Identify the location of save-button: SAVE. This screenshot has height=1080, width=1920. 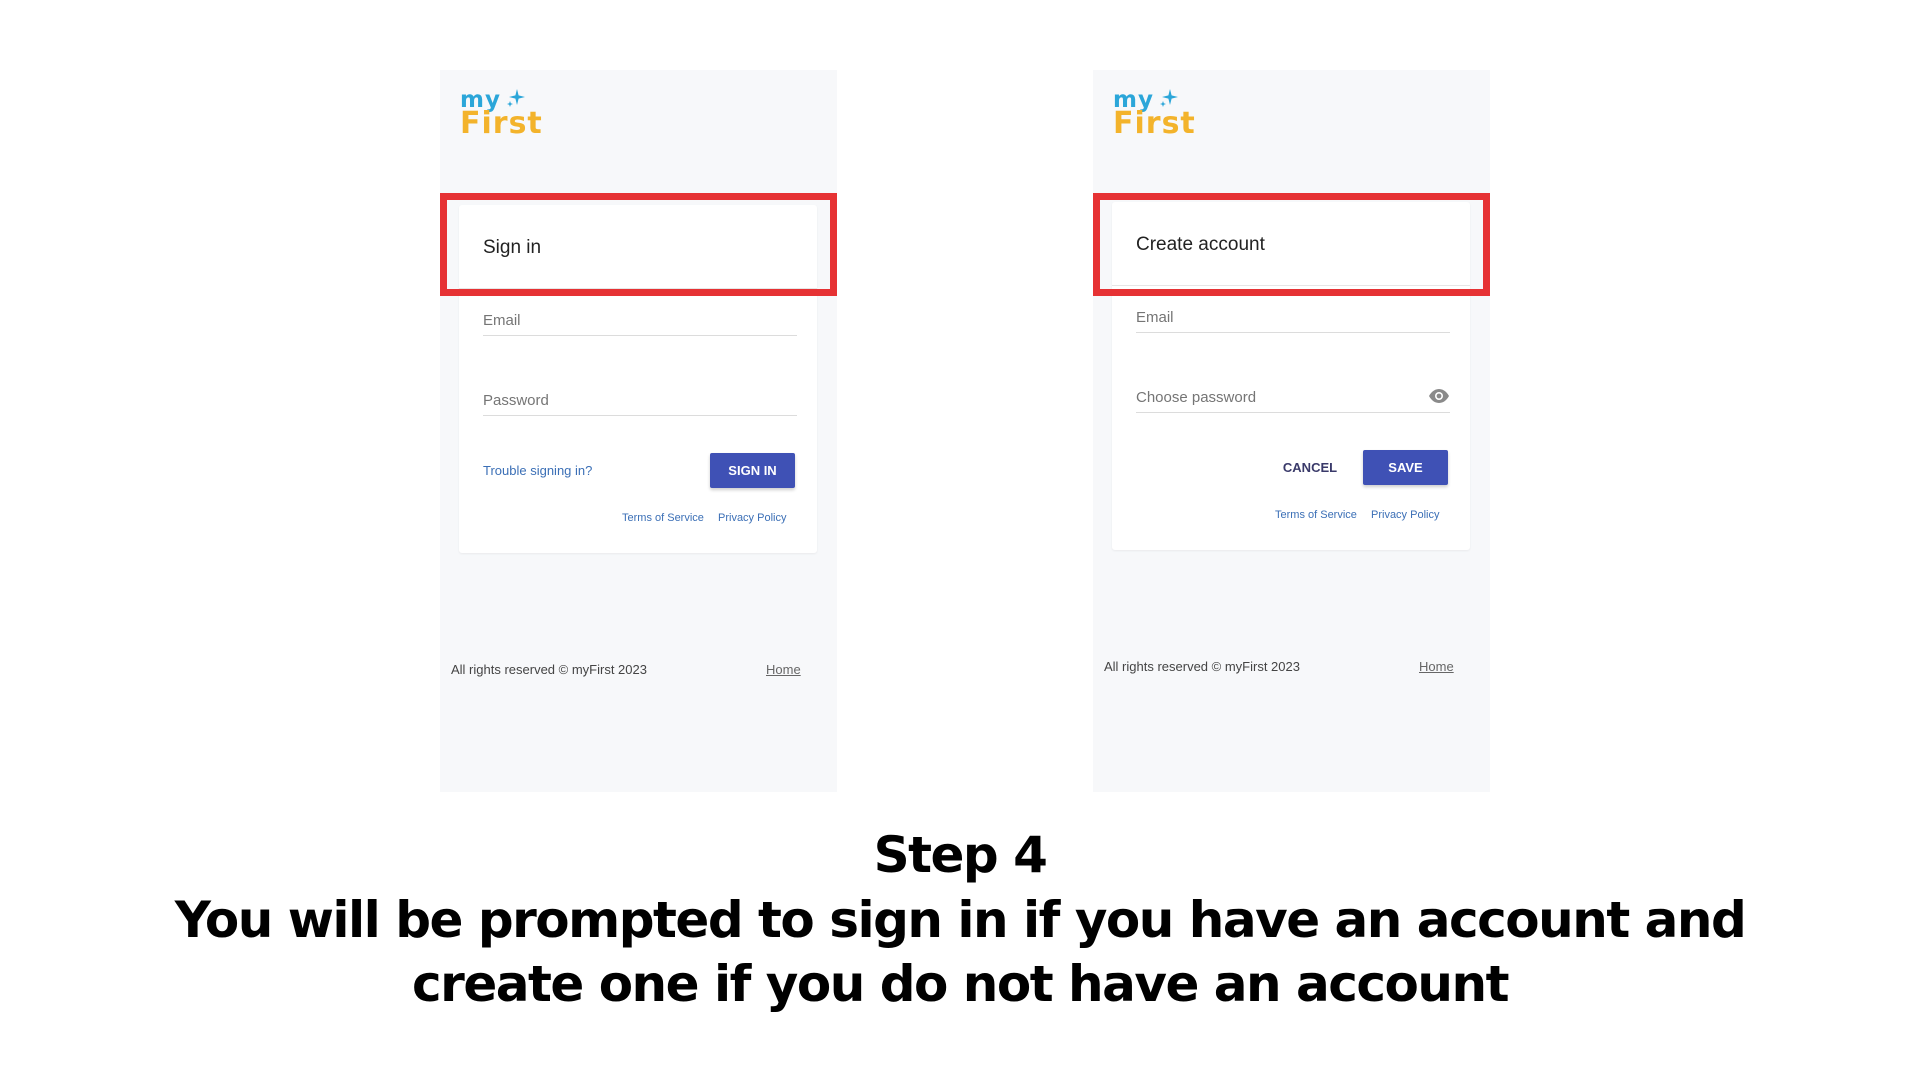
(1405, 467).